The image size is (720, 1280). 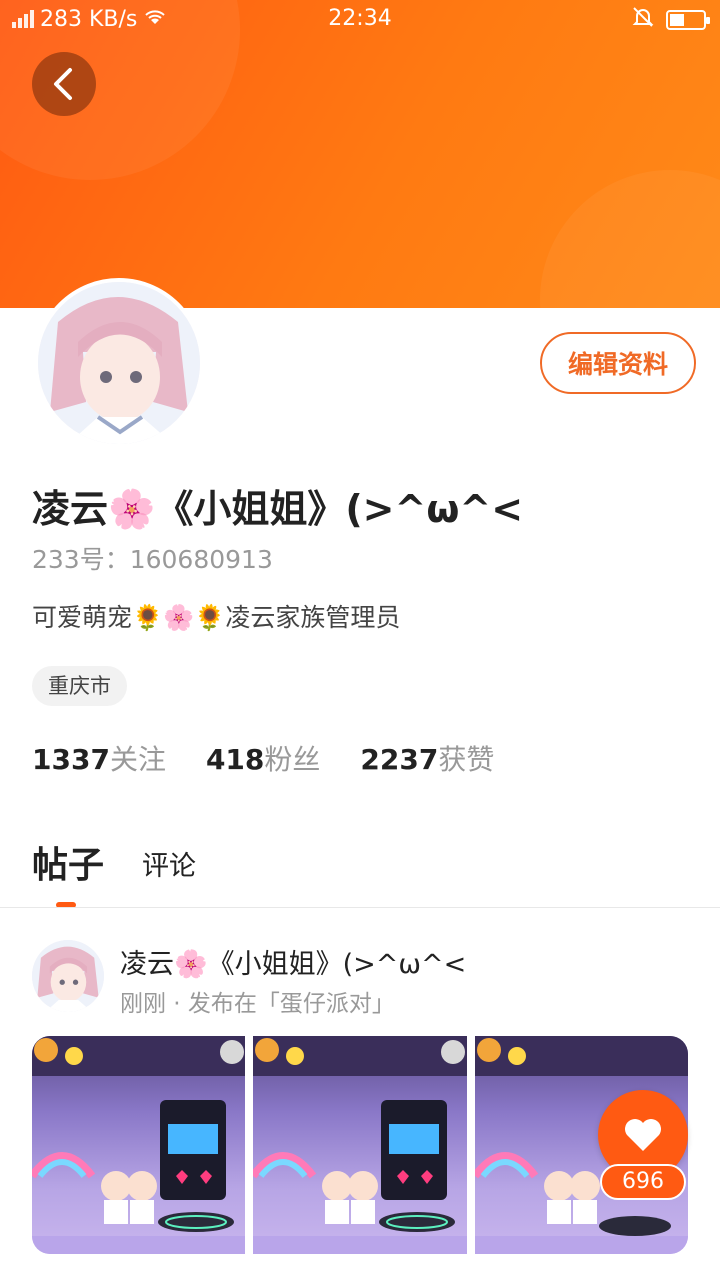 What do you see at coordinates (630, 239) in the screenshot?
I see `banner-decoration` at bounding box center [630, 239].